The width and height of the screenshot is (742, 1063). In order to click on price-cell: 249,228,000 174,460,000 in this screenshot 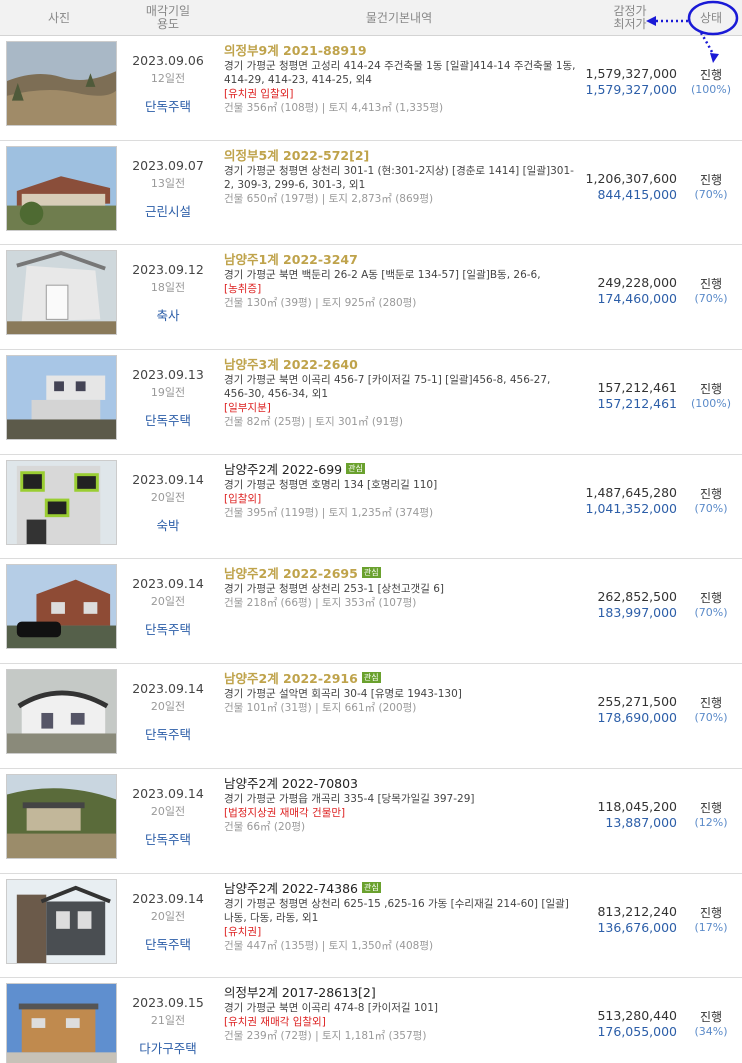, I will do `click(618, 297)`.